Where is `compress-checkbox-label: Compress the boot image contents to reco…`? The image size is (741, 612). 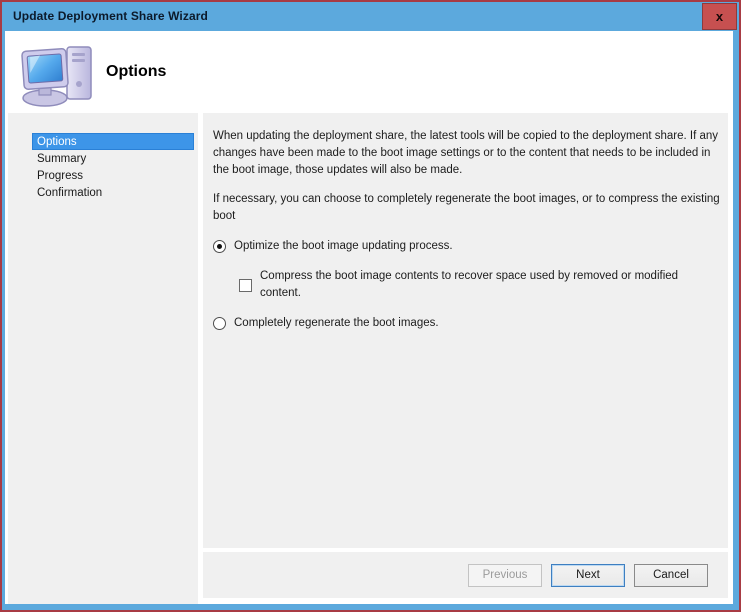
compress-checkbox-label: Compress the boot image contents to reco… is located at coordinates (469, 284).